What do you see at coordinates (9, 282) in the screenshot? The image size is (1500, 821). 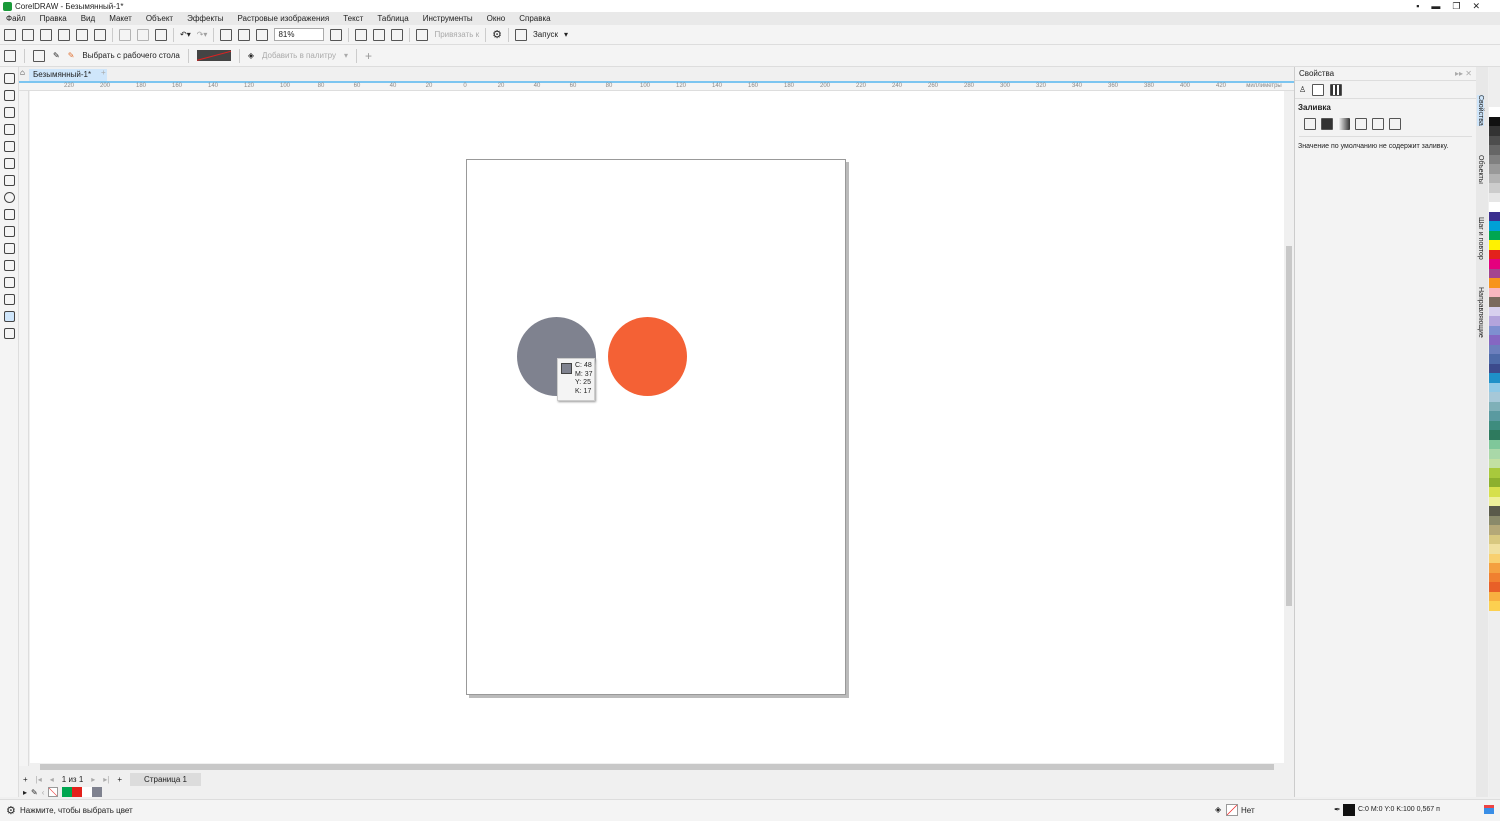 I see `drop-shadow-icon` at bounding box center [9, 282].